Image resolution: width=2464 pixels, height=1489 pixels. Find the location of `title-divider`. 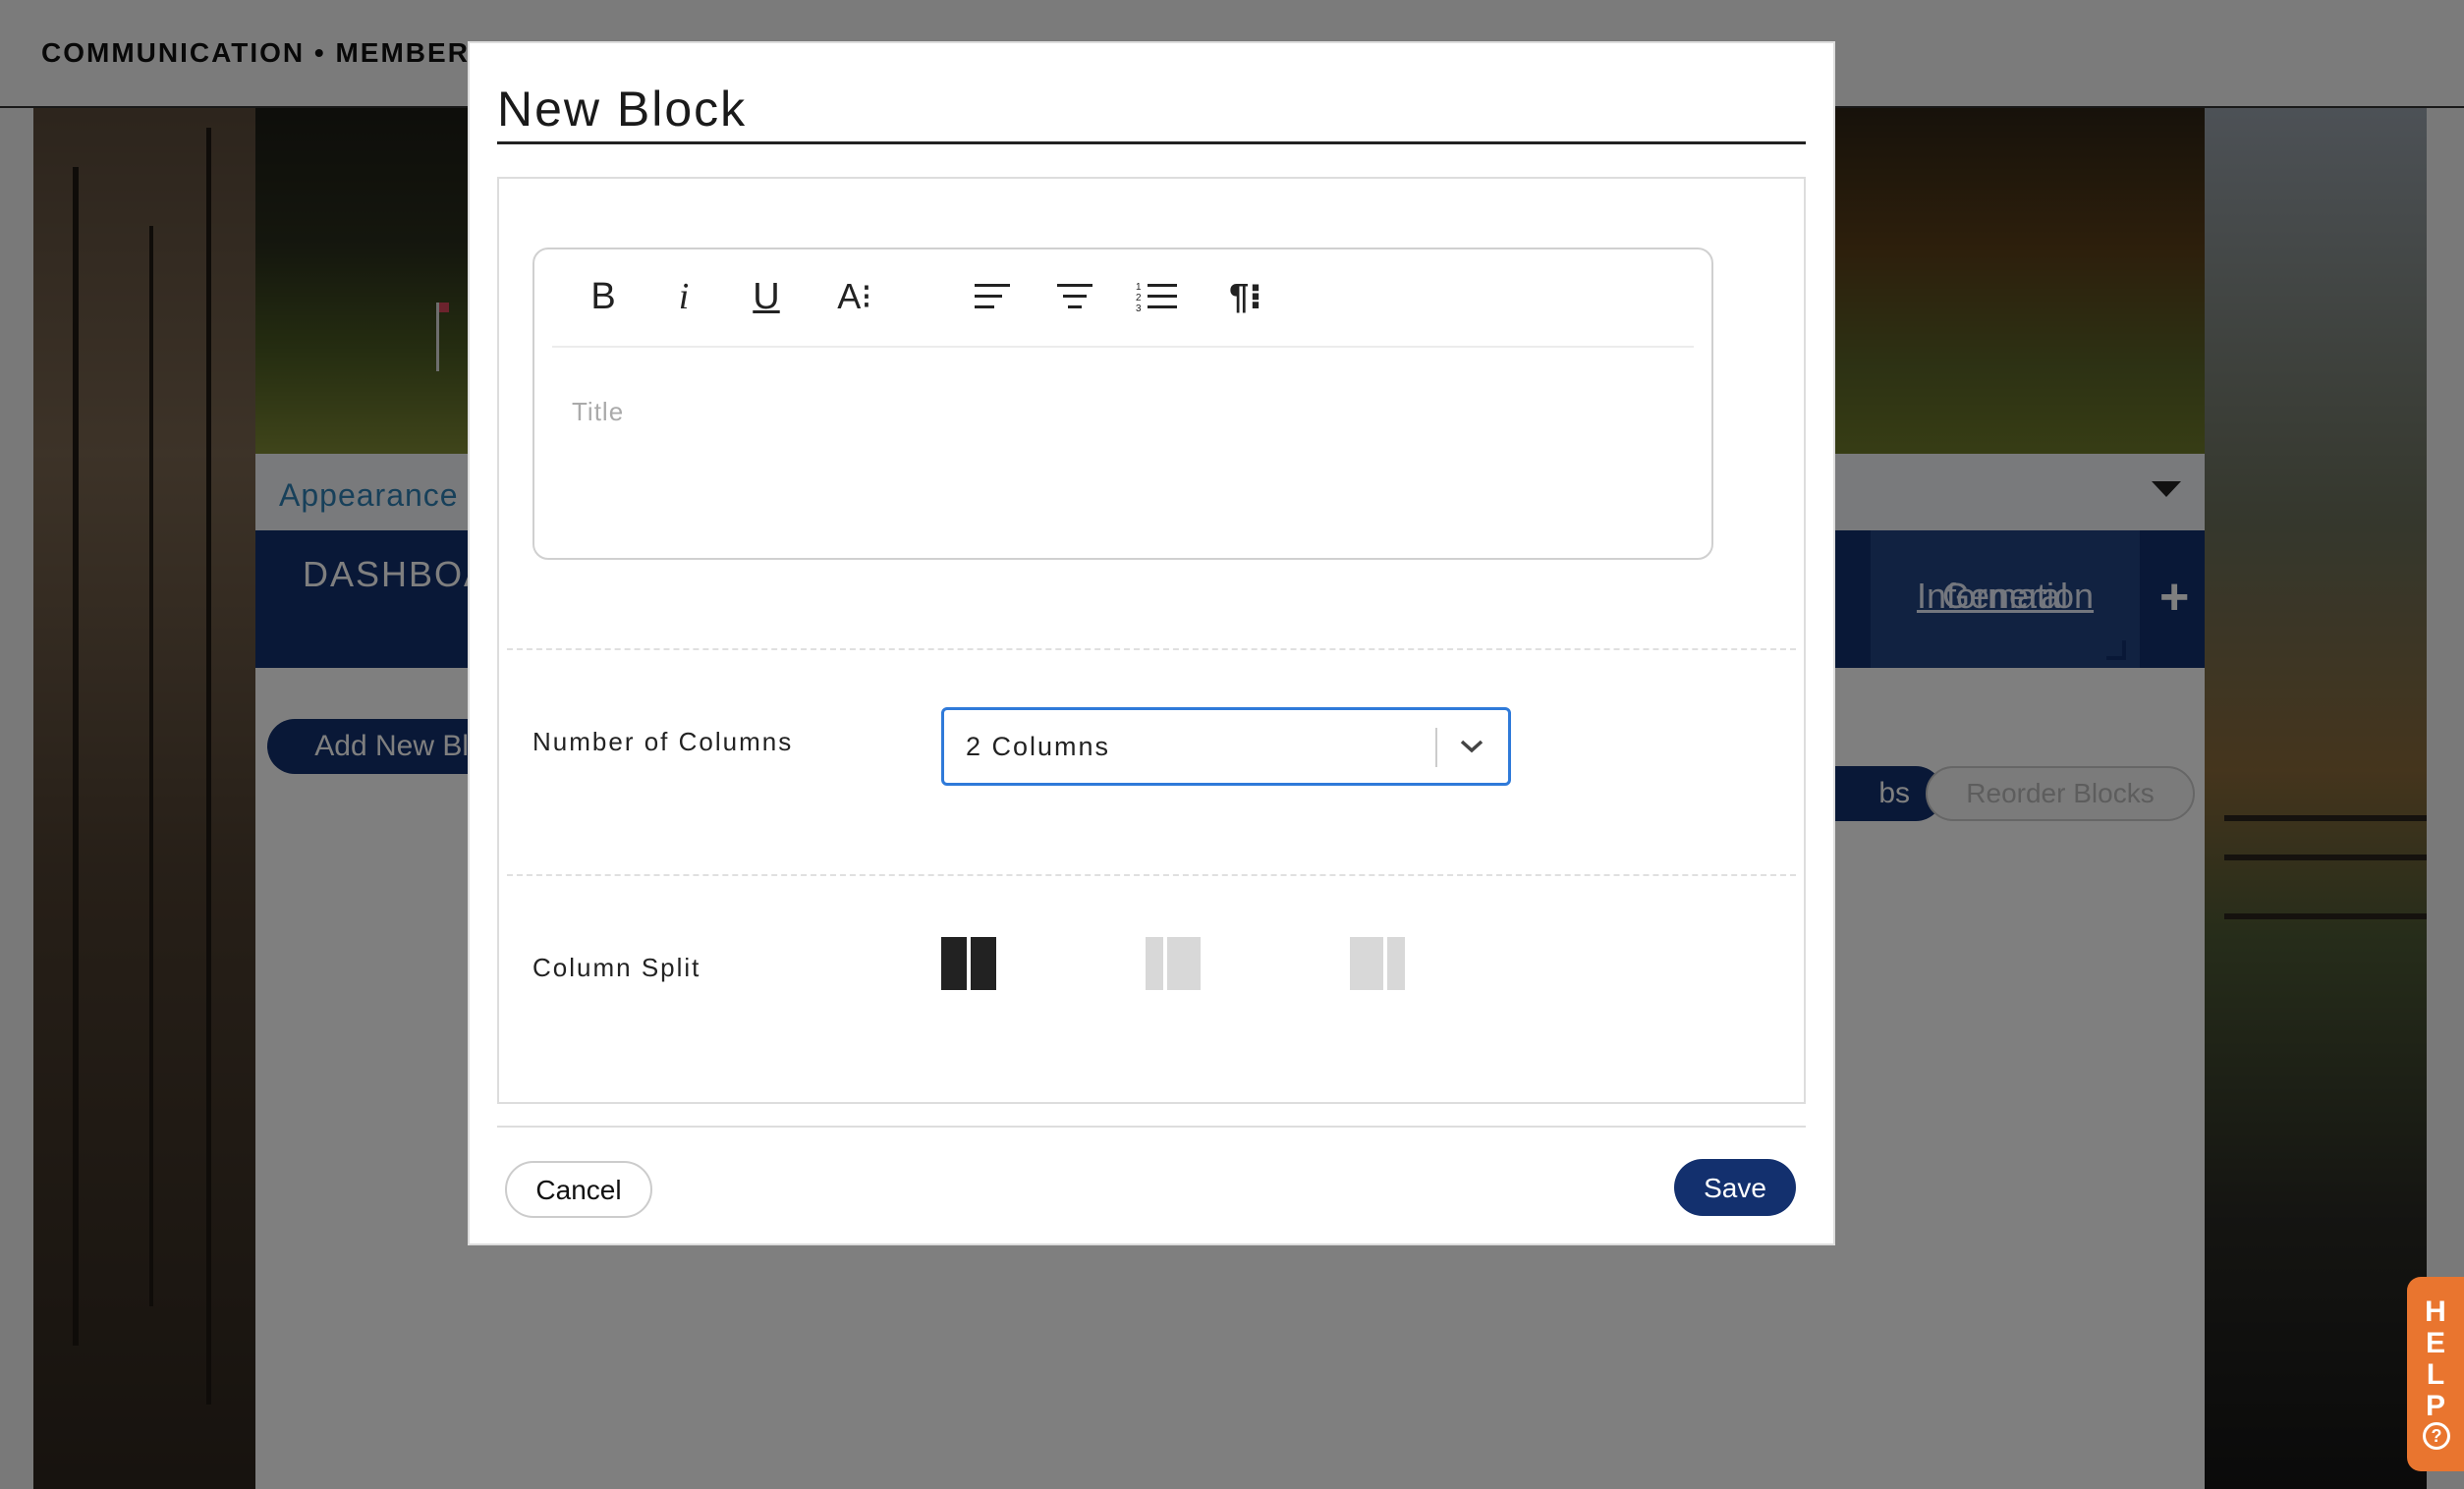

title-divider is located at coordinates (1151, 142).